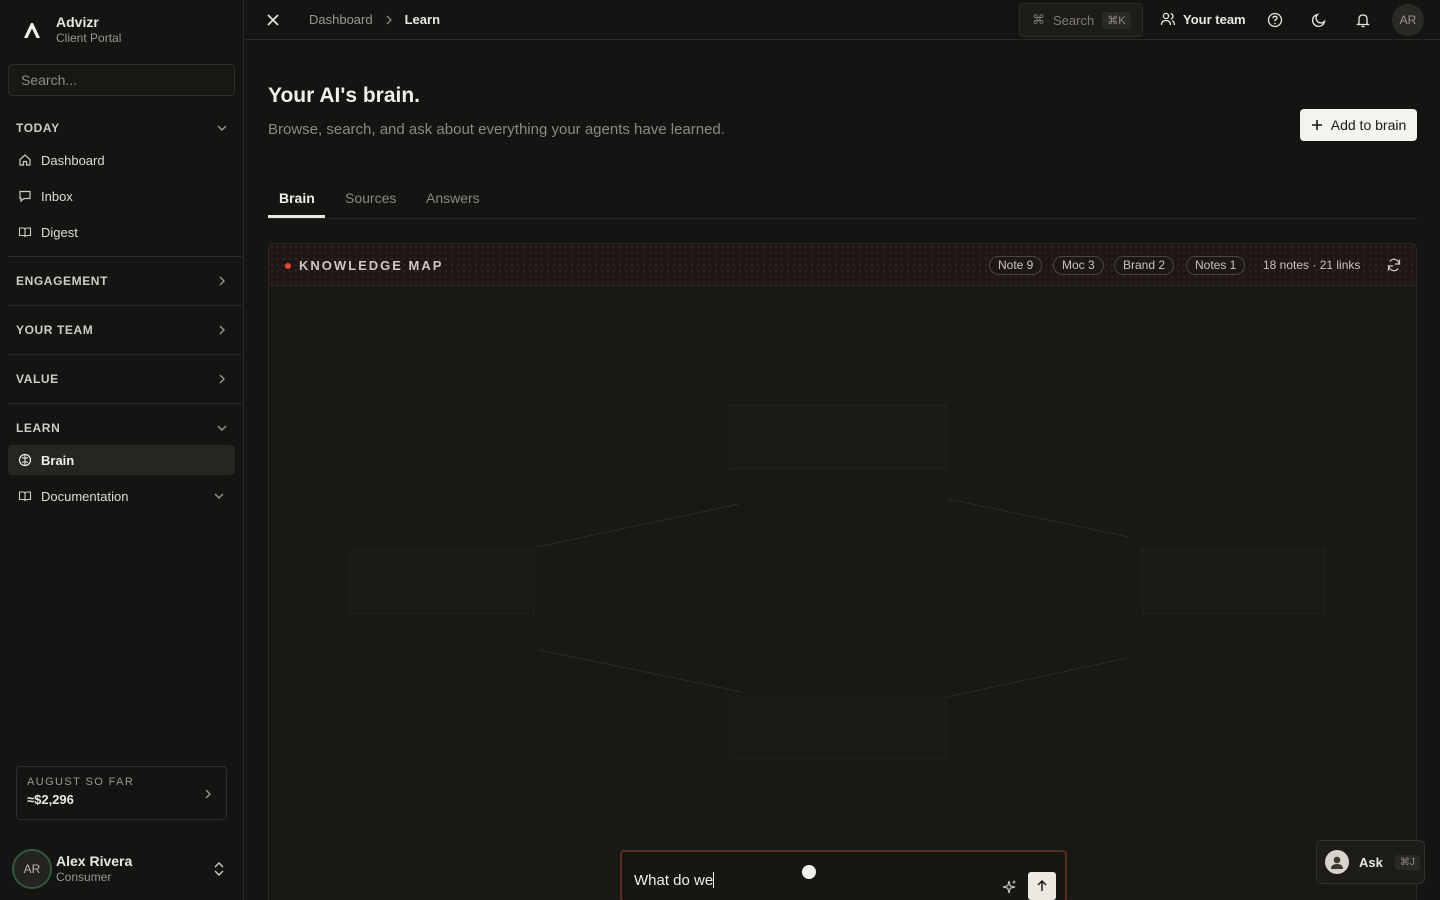 This screenshot has width=1440, height=900. I want to click on refresh-icon, so click(1394, 265).